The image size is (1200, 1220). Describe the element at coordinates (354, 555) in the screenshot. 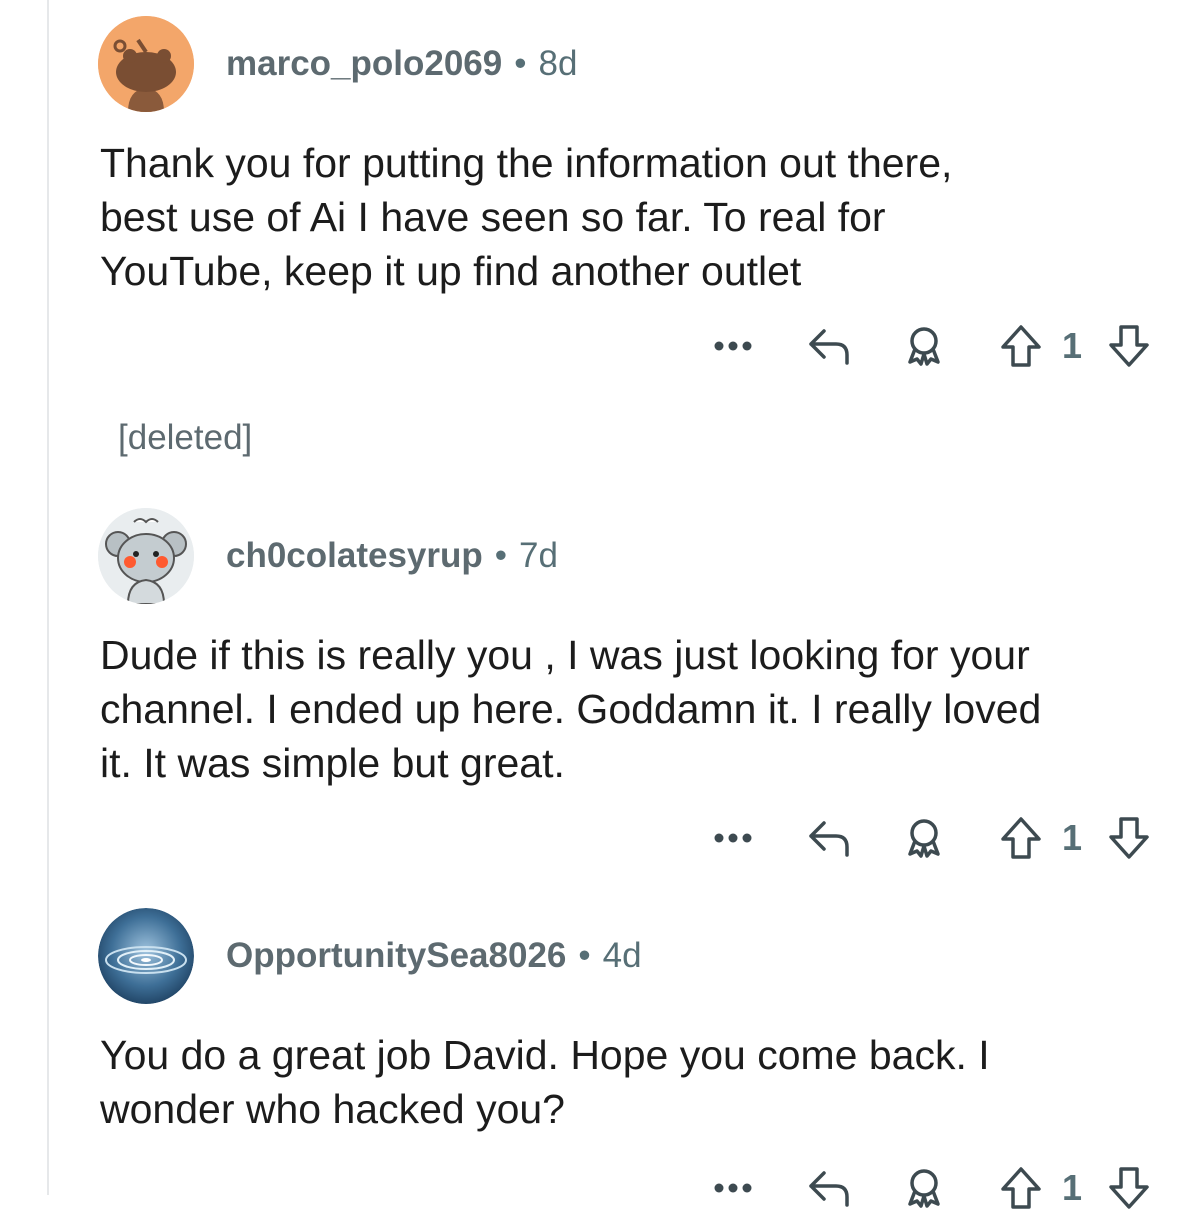

I see `username: ch0colatesyrup` at that location.